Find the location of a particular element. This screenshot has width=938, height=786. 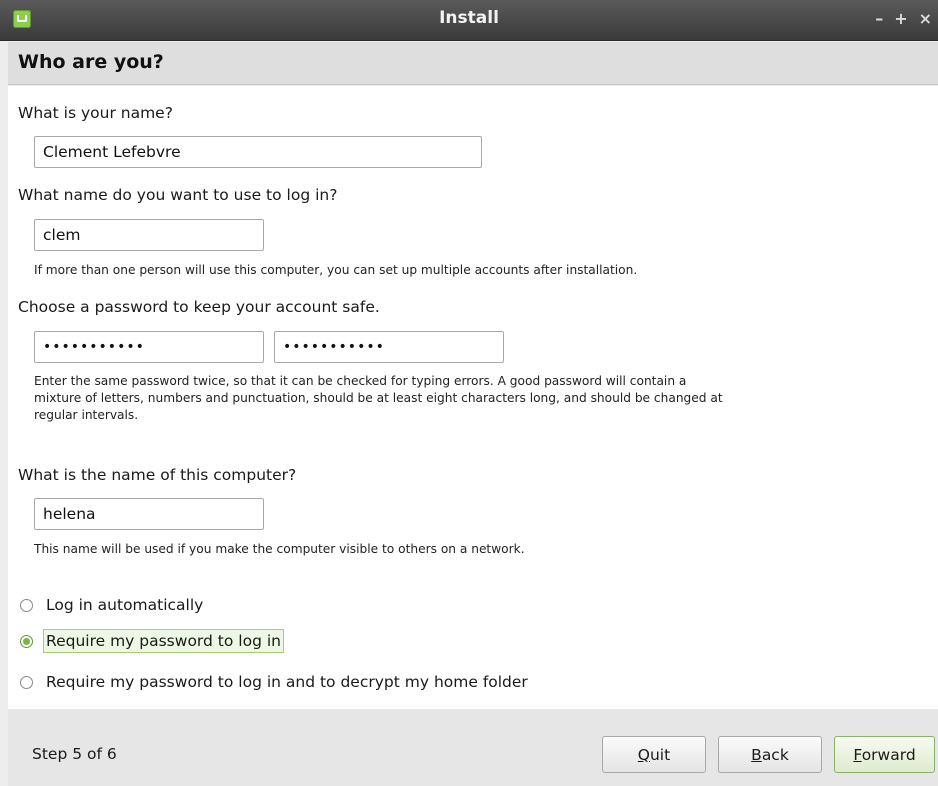

step-indicator: Step 5 of 6 is located at coordinates (74, 754).